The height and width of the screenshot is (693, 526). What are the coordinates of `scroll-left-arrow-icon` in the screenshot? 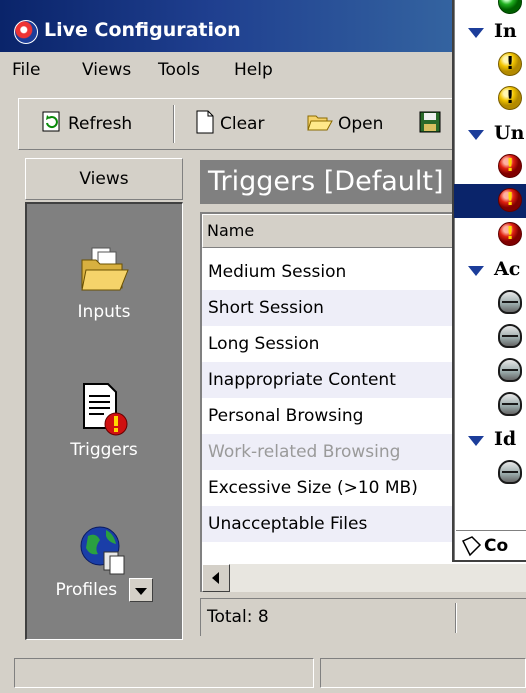 It's located at (216, 578).